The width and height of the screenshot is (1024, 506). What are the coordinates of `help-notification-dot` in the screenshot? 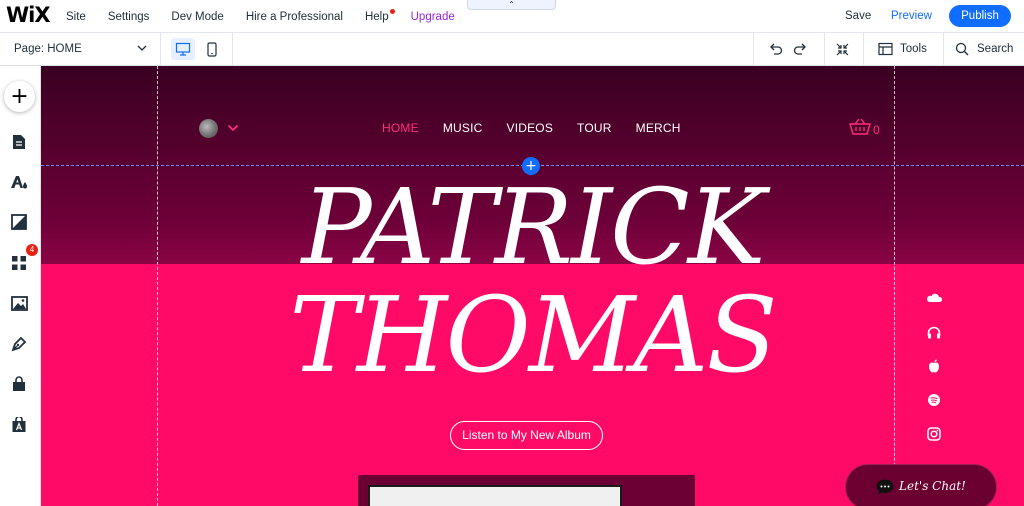 It's located at (392, 11).